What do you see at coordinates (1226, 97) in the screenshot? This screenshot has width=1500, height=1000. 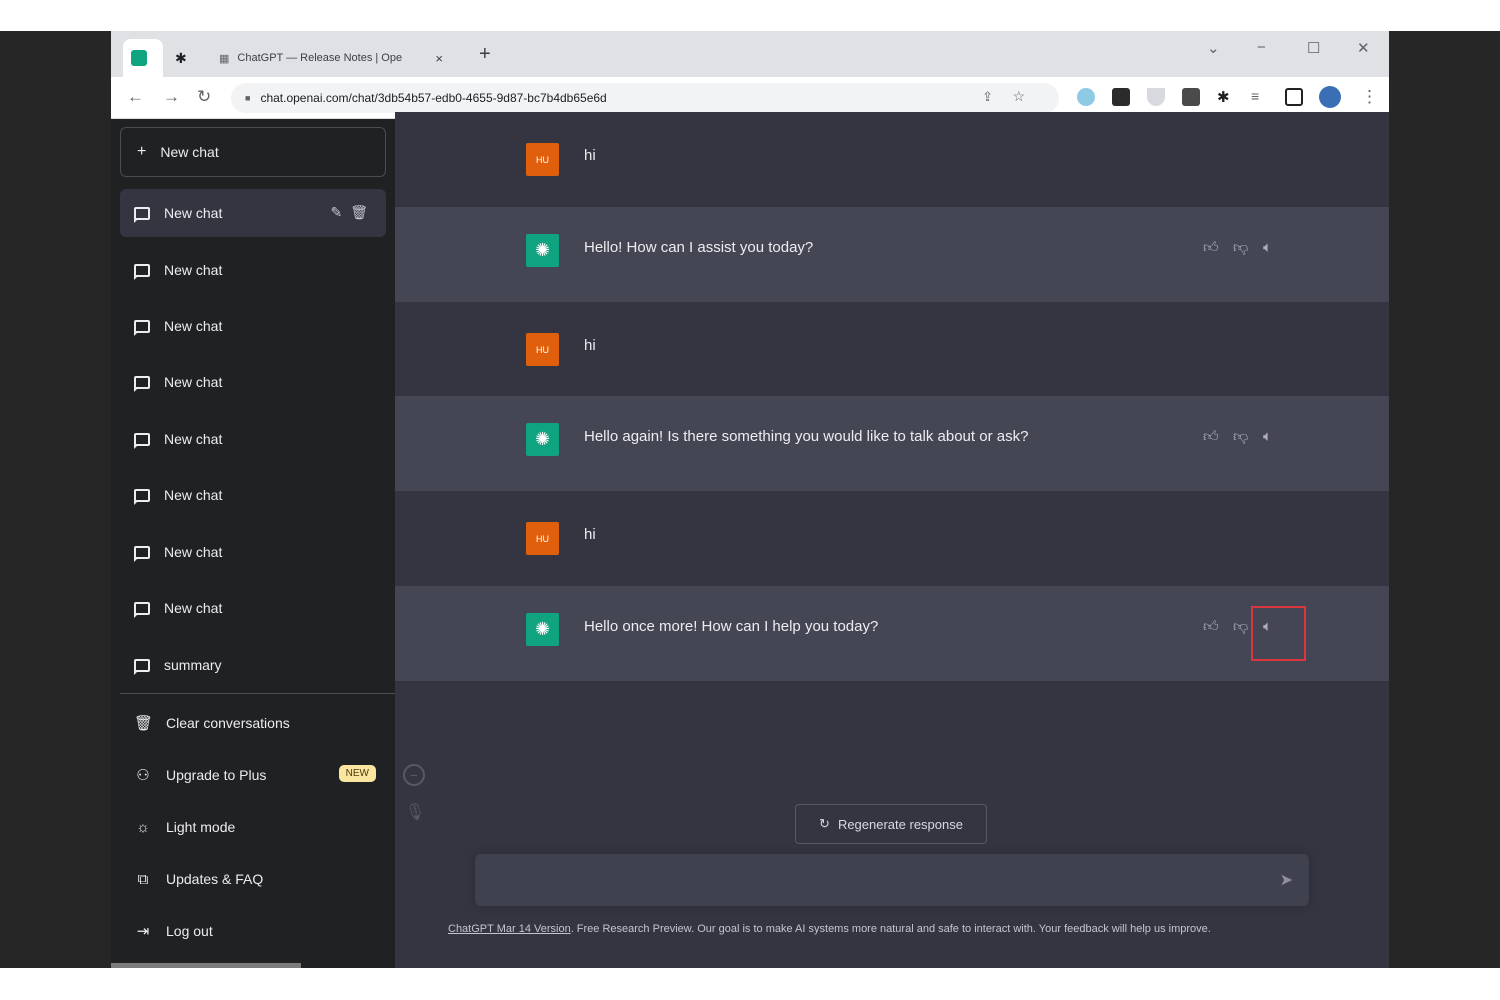 I see `extensions-puzzle-icon: ✱` at bounding box center [1226, 97].